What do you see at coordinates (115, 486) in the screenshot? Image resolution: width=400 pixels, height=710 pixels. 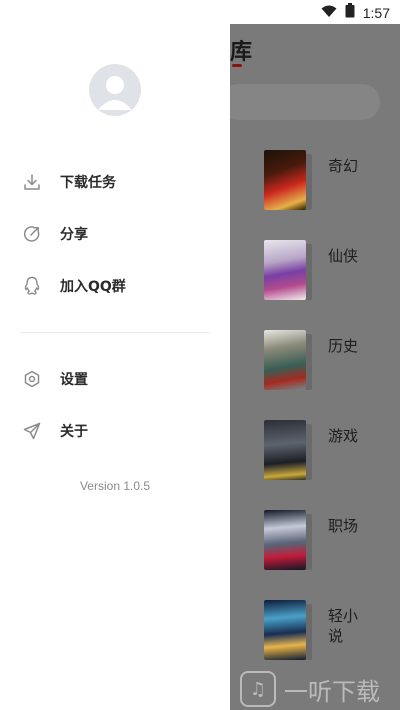 I see `version-label: Version 1.0.5` at bounding box center [115, 486].